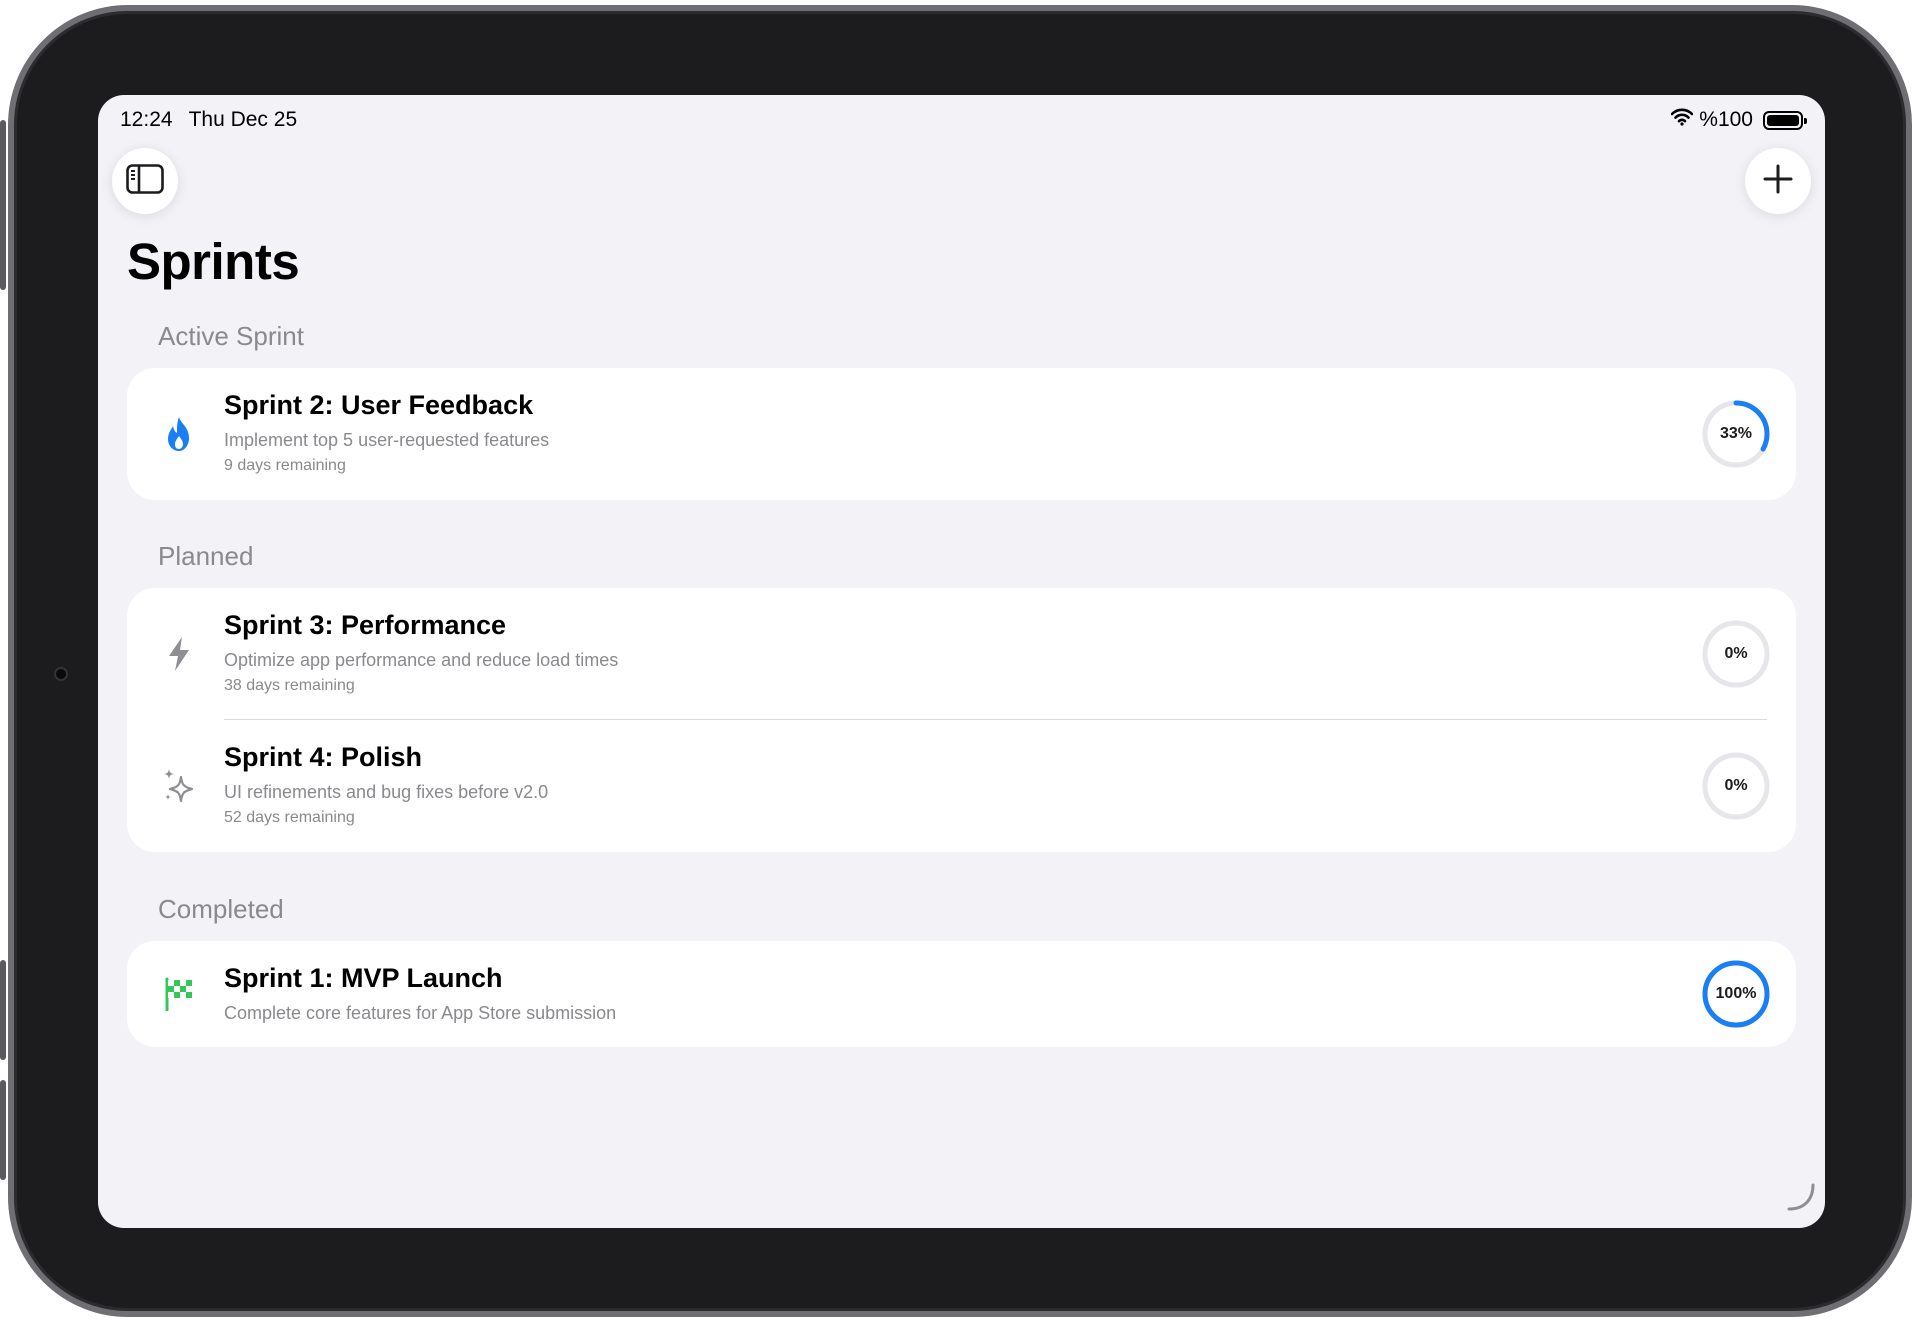 The width and height of the screenshot is (1920, 1322). What do you see at coordinates (379, 405) in the screenshot?
I see `sprint-title: Sprint 2: User Feedback` at bounding box center [379, 405].